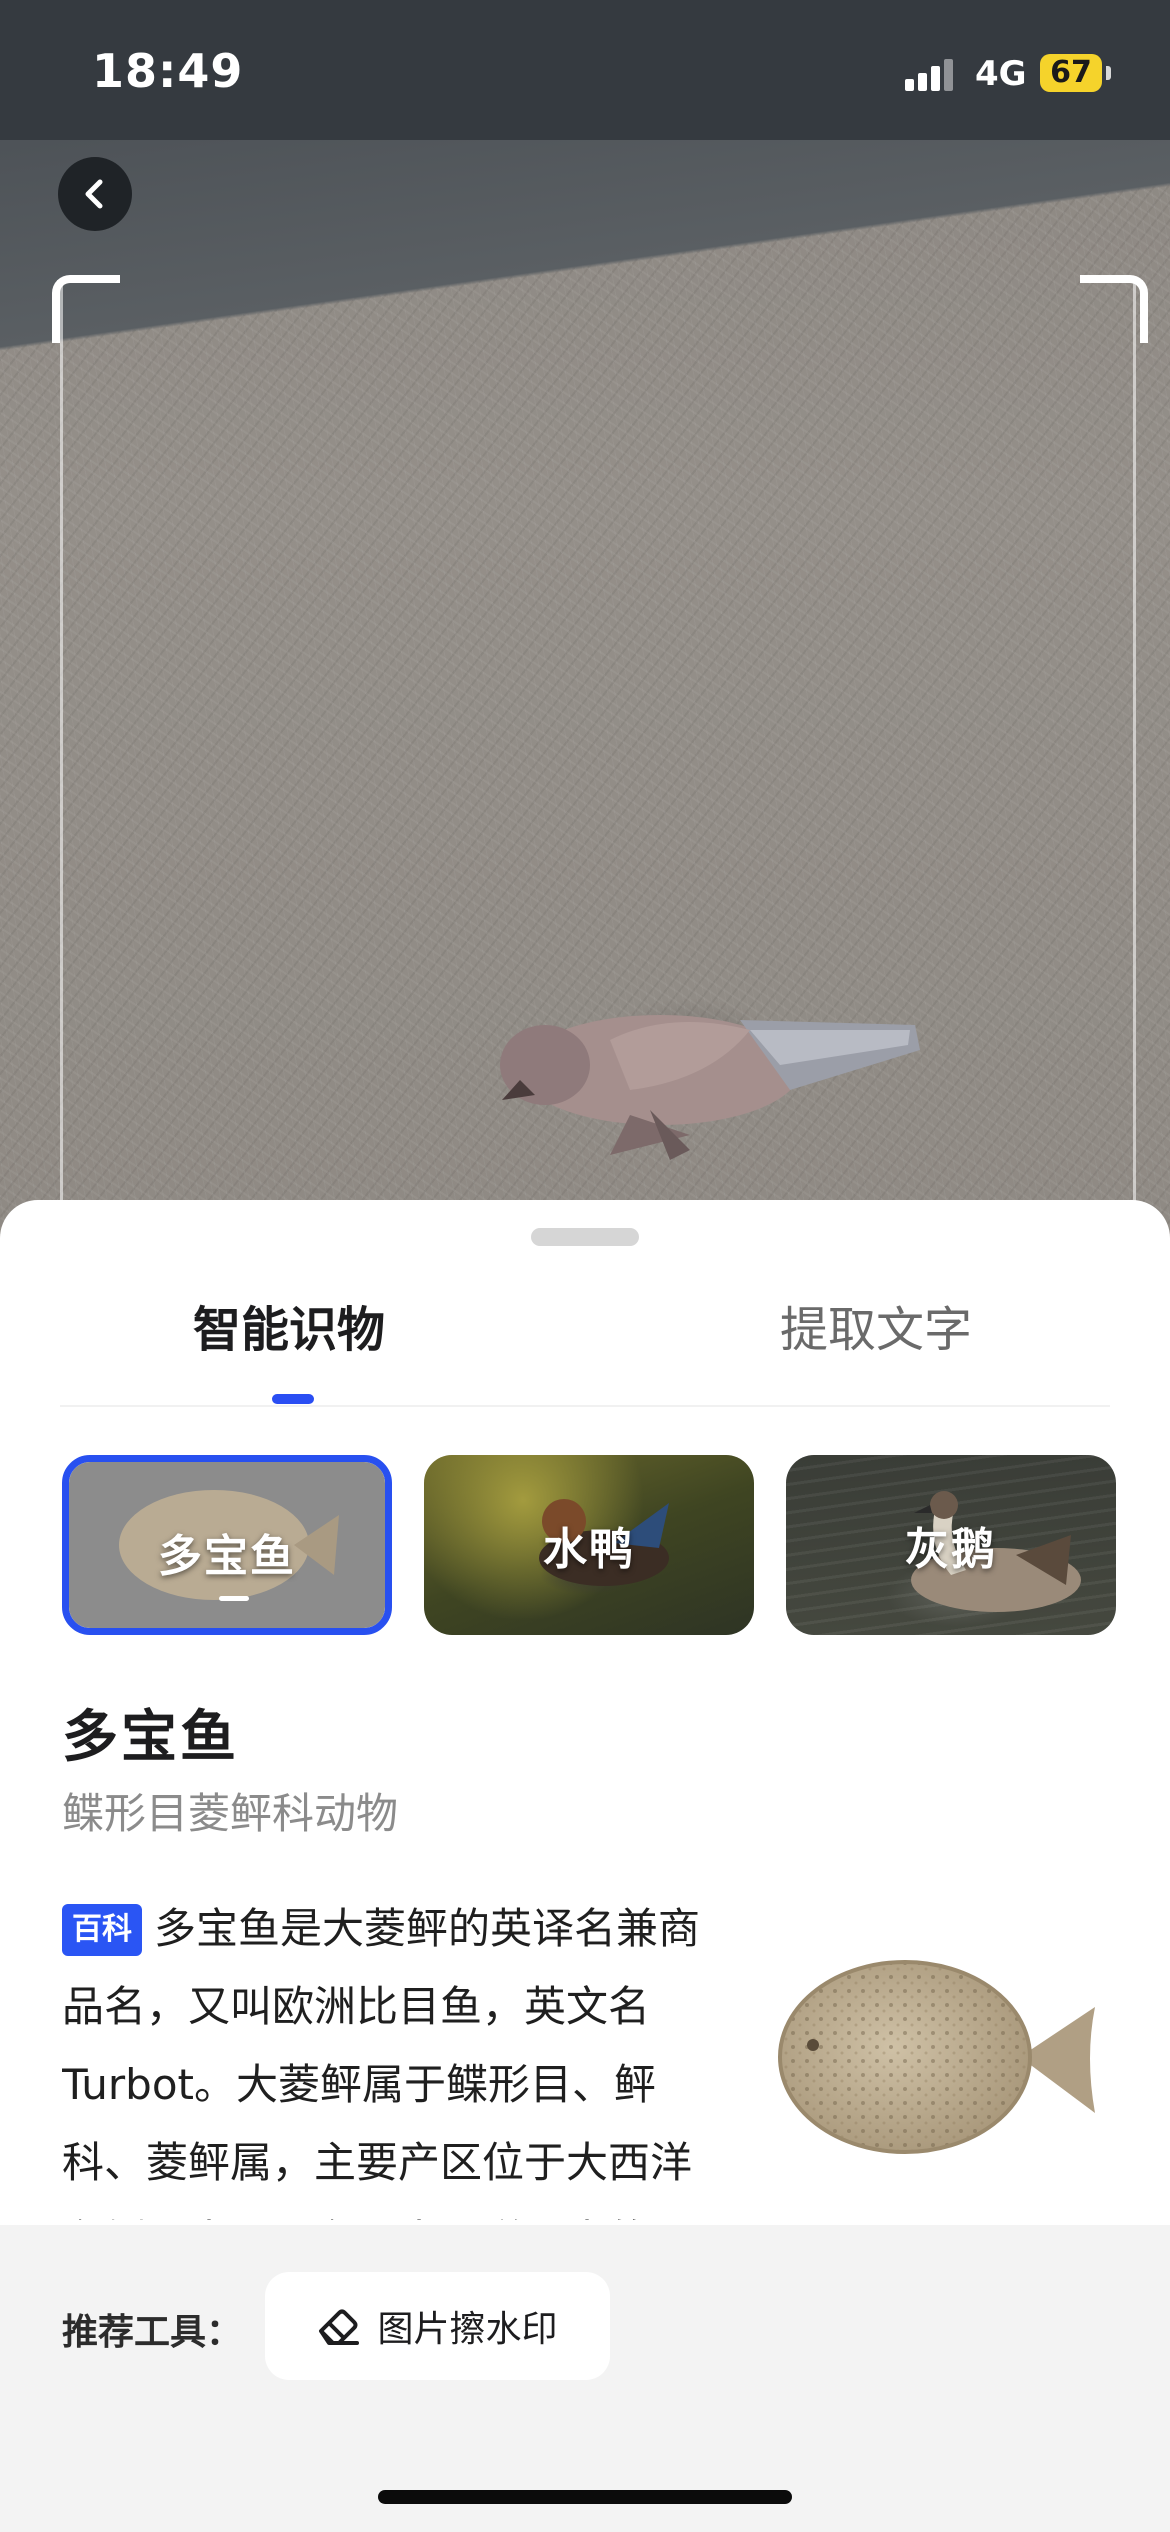 The width and height of the screenshot is (1170, 2532). What do you see at coordinates (102, 1930) in the screenshot?
I see `encyclopedia-badge: 百科` at bounding box center [102, 1930].